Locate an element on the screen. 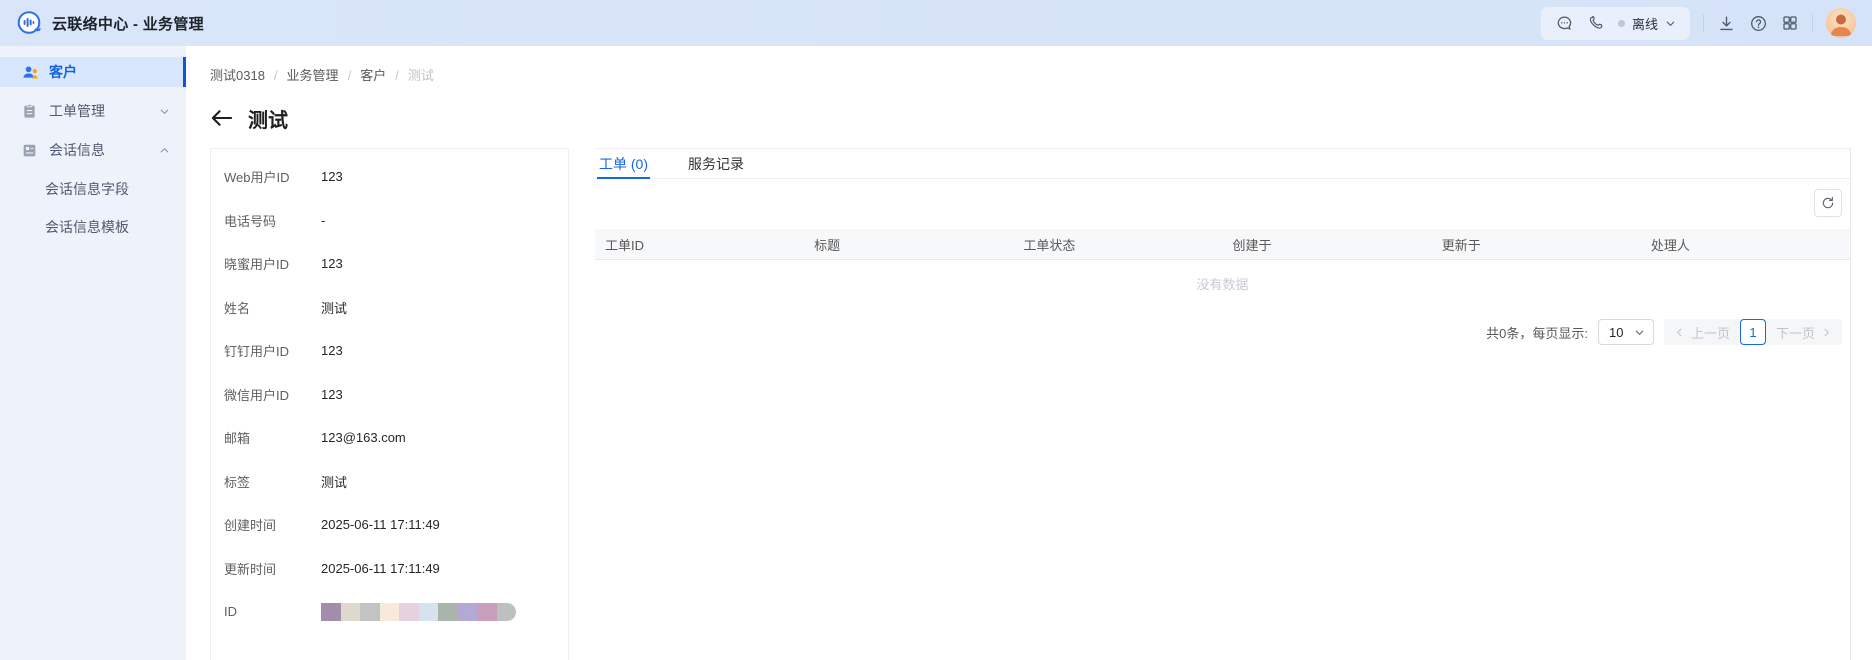 Image resolution: width=1872 pixels, height=660 pixels. field-label: Web用户ID is located at coordinates (257, 178).